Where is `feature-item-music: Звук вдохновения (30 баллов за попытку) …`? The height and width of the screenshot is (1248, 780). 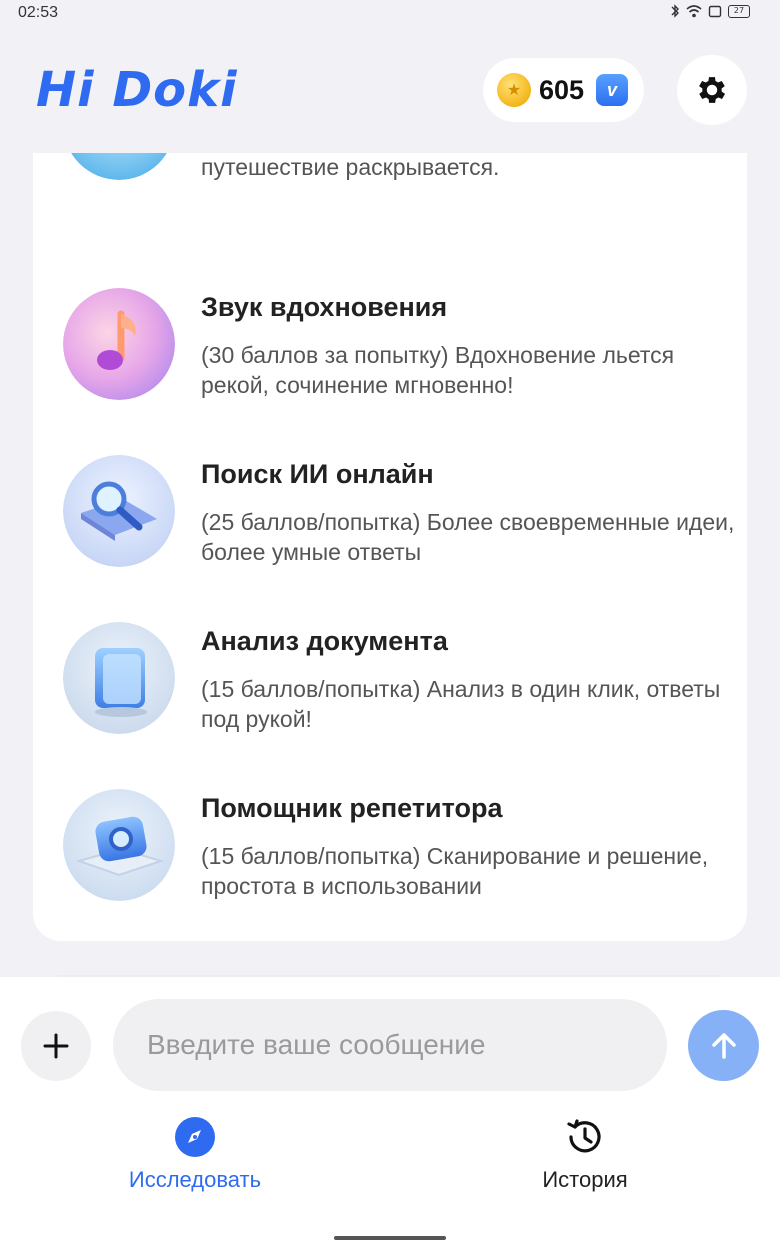 feature-item-music: Звук вдохновения (30 баллов за попытку) … is located at coordinates (390, 358).